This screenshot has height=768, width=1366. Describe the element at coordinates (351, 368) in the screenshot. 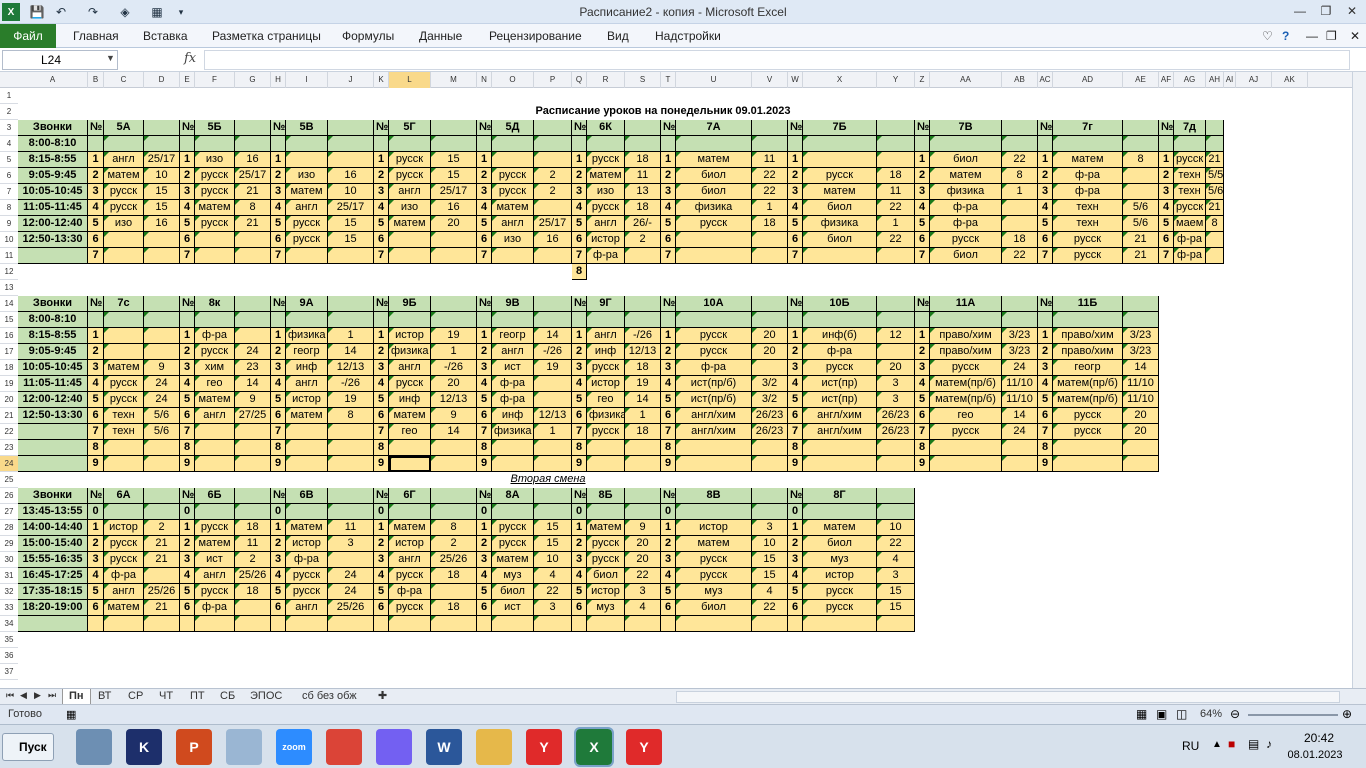

I see `lesson-room: 12/13` at that location.